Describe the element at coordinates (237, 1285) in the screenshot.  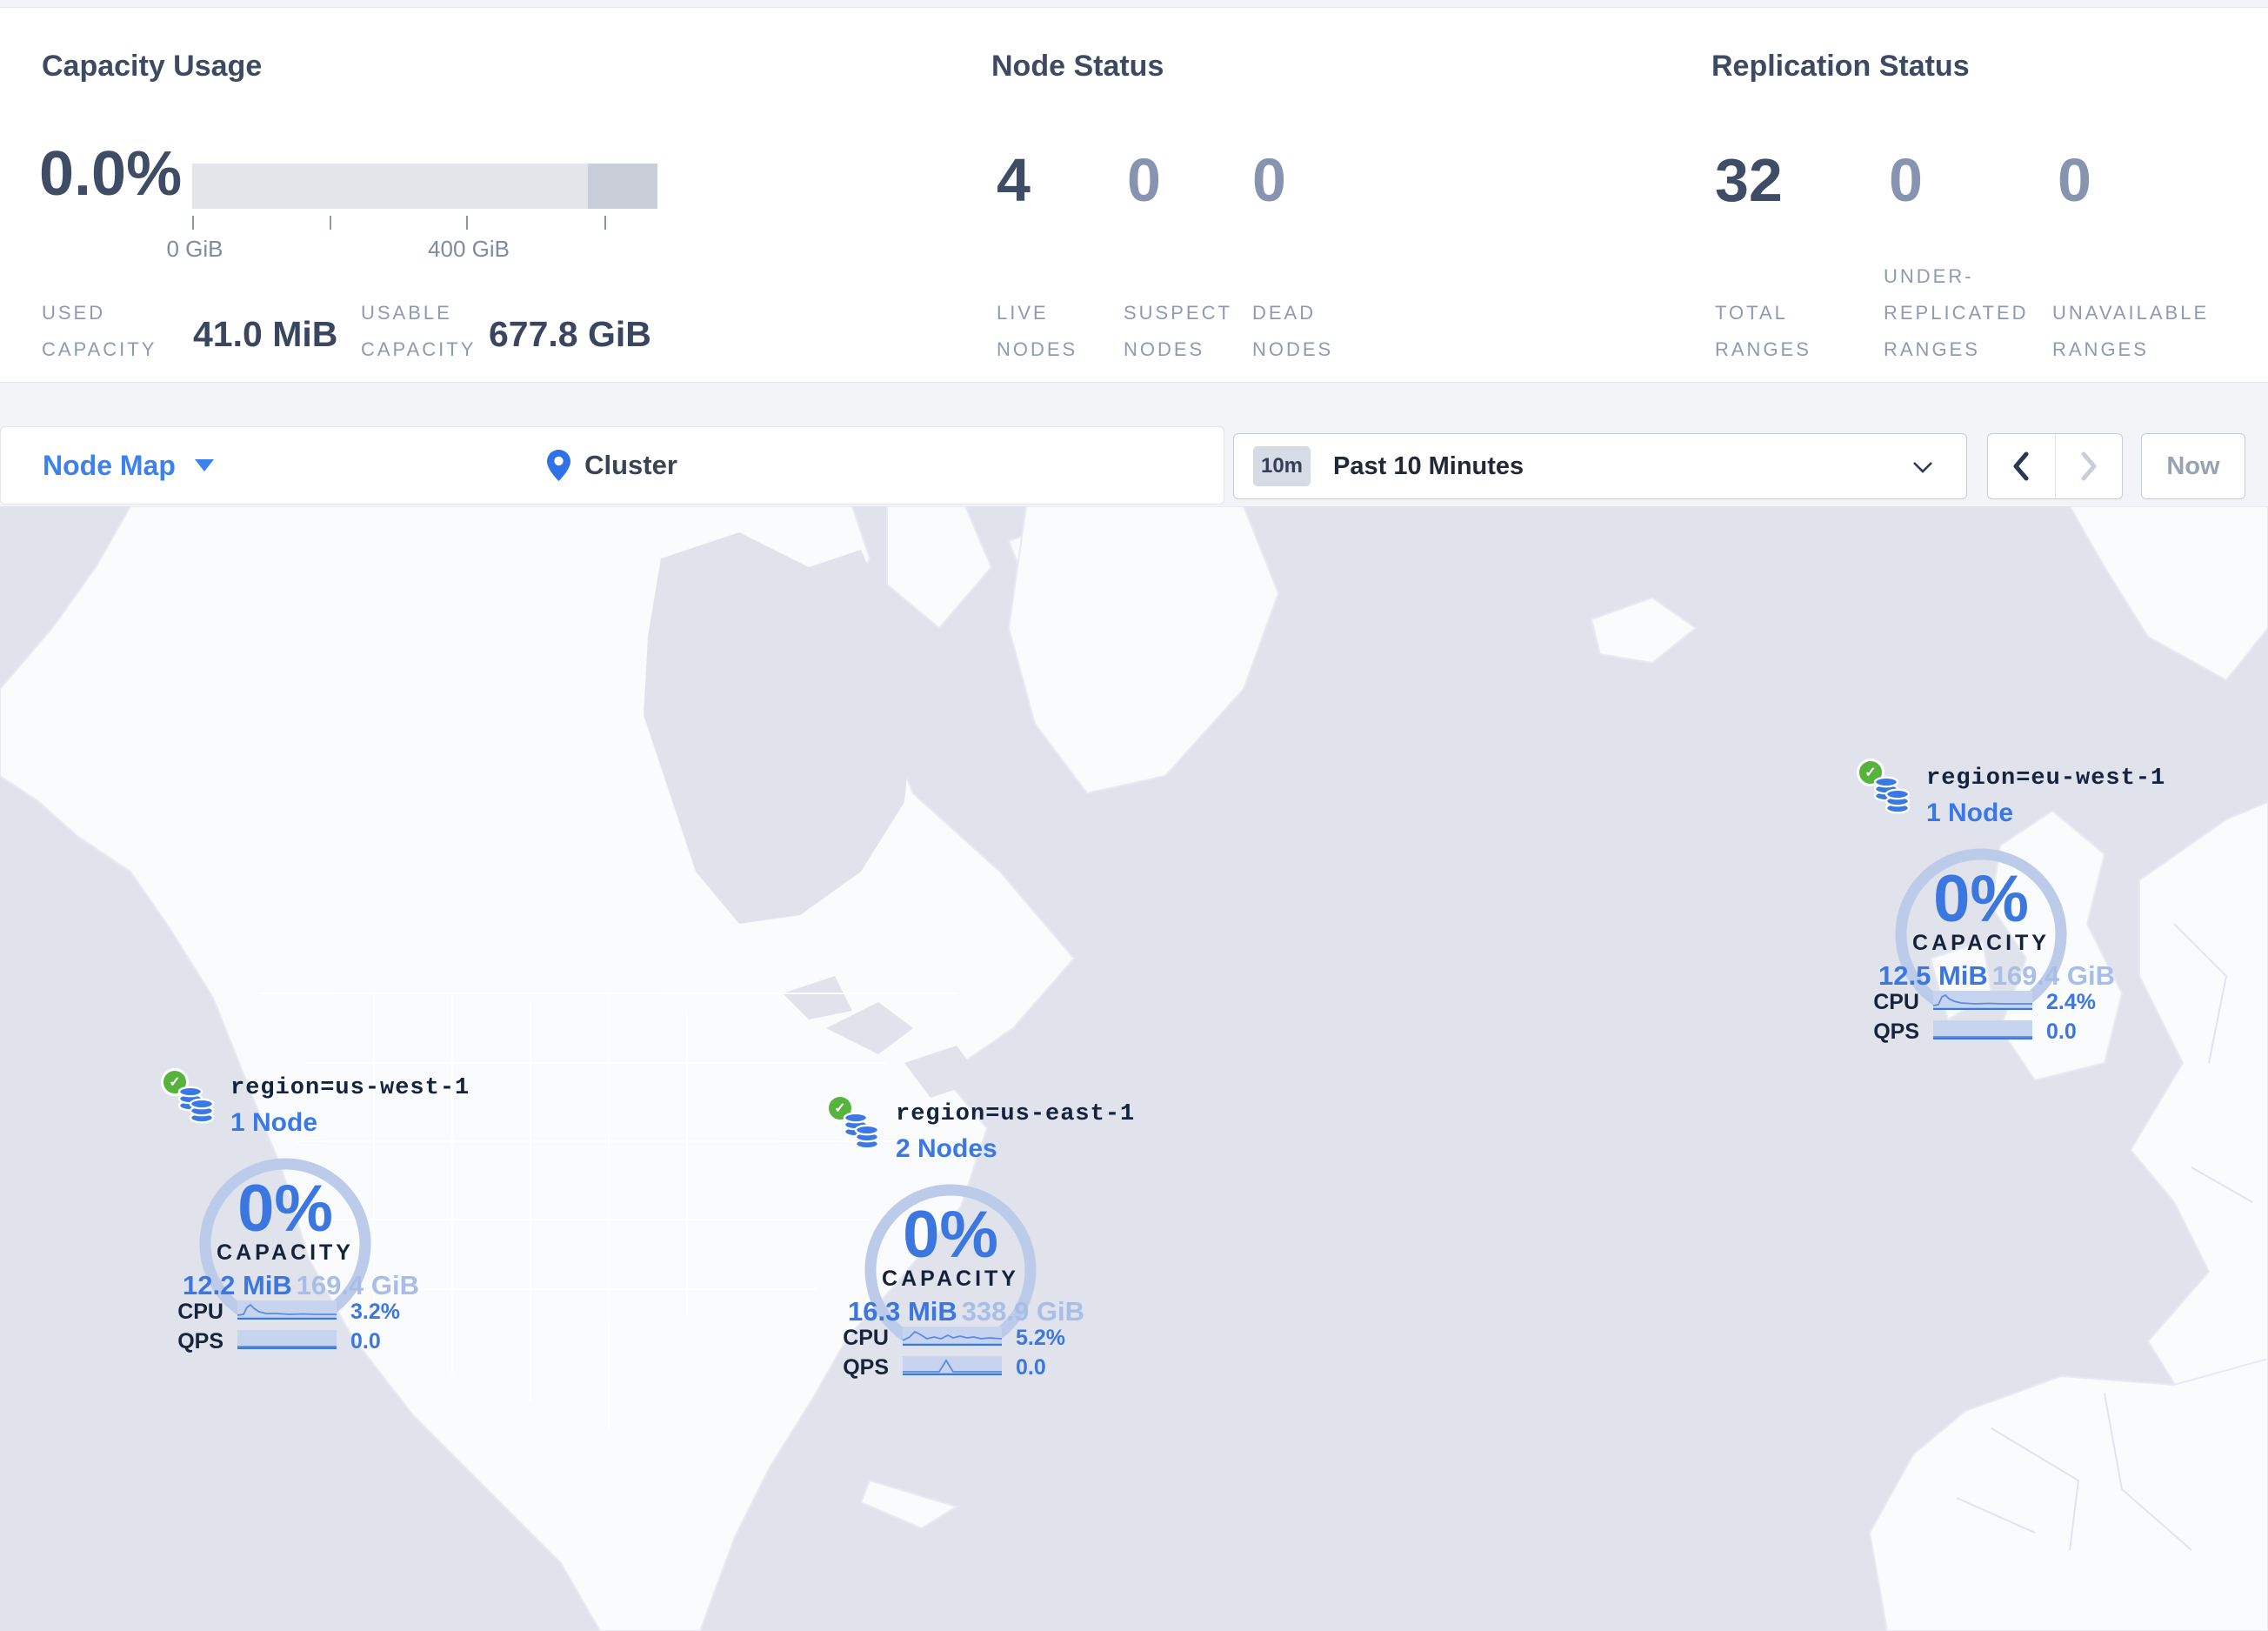
I see `region-used-capacity: 12.2 MiB` at that location.